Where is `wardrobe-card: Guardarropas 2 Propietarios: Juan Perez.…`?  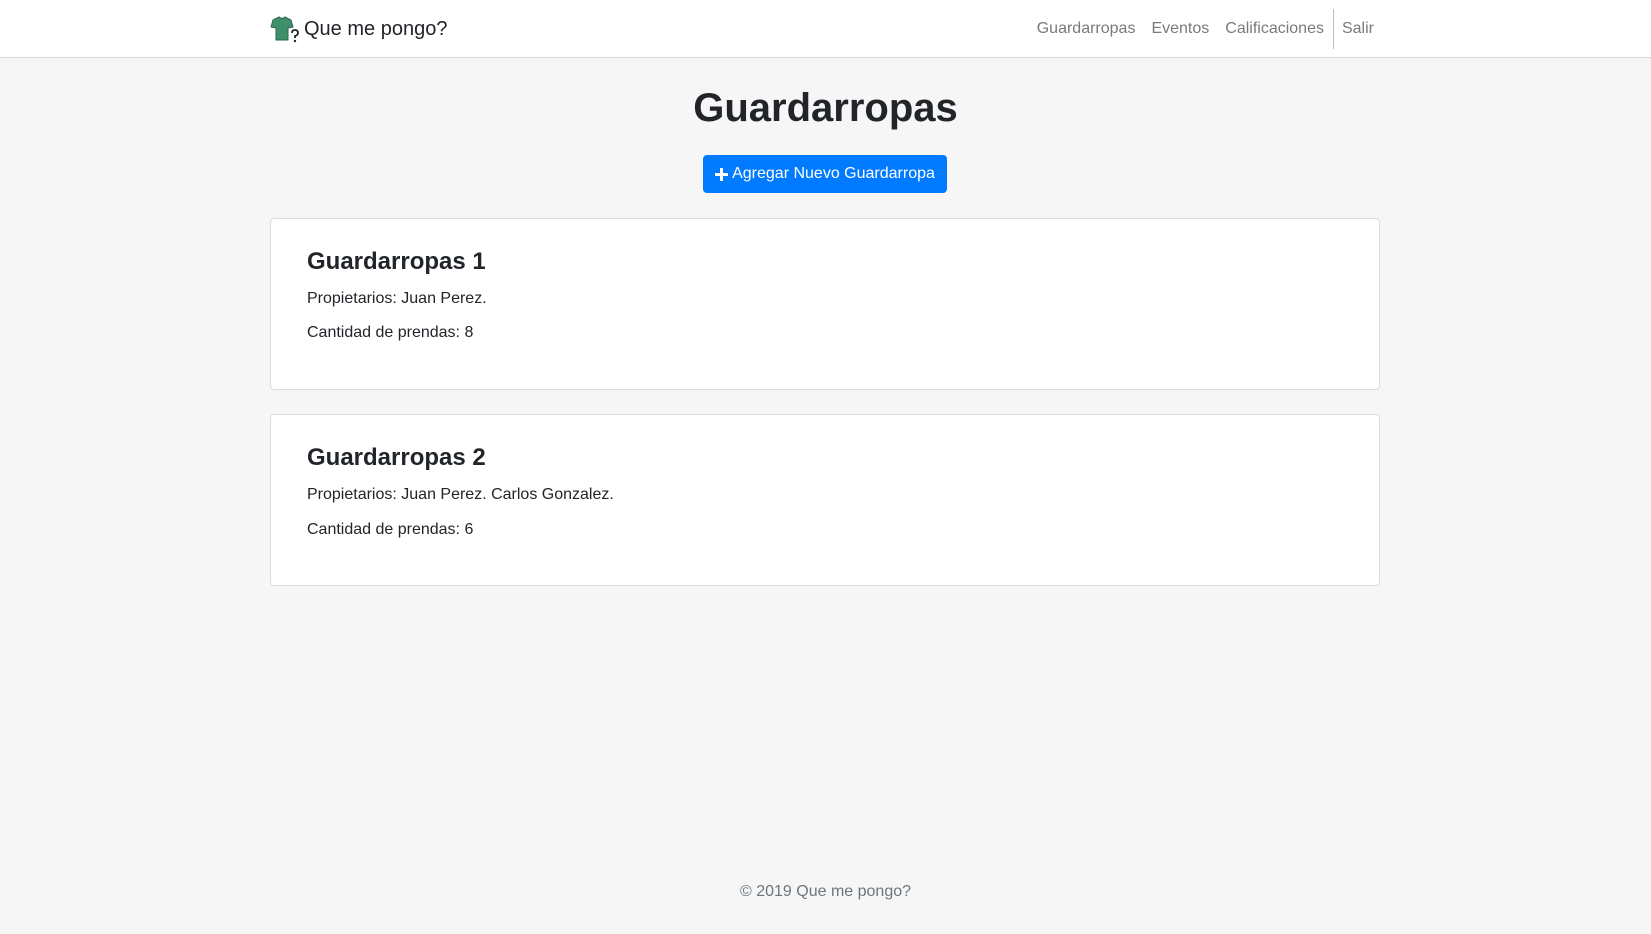
wardrobe-card: Guardarropas 2 Propietarios: Juan Perez.… is located at coordinates (825, 500).